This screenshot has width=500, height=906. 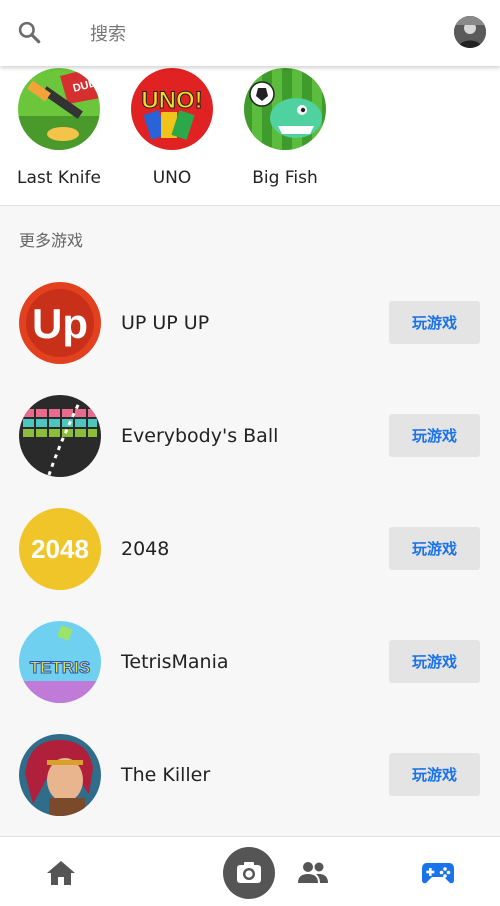 What do you see at coordinates (470, 32) in the screenshot?
I see `avatar` at bounding box center [470, 32].